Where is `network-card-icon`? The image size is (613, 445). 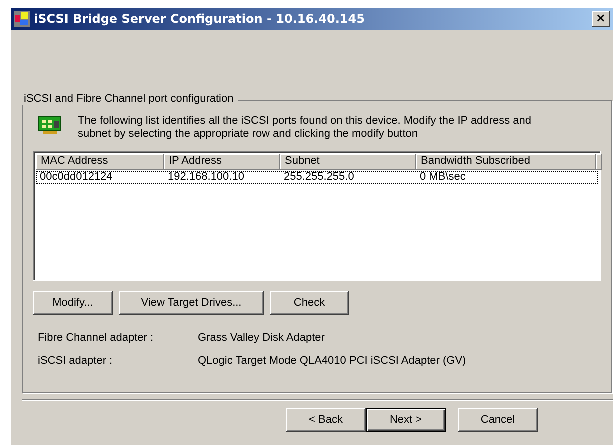
network-card-icon is located at coordinates (51, 125).